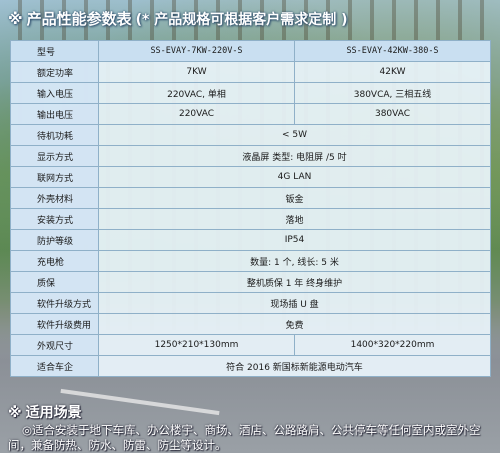 The width and height of the screenshot is (500, 453). I want to click on row-label: 质保, so click(54, 282).